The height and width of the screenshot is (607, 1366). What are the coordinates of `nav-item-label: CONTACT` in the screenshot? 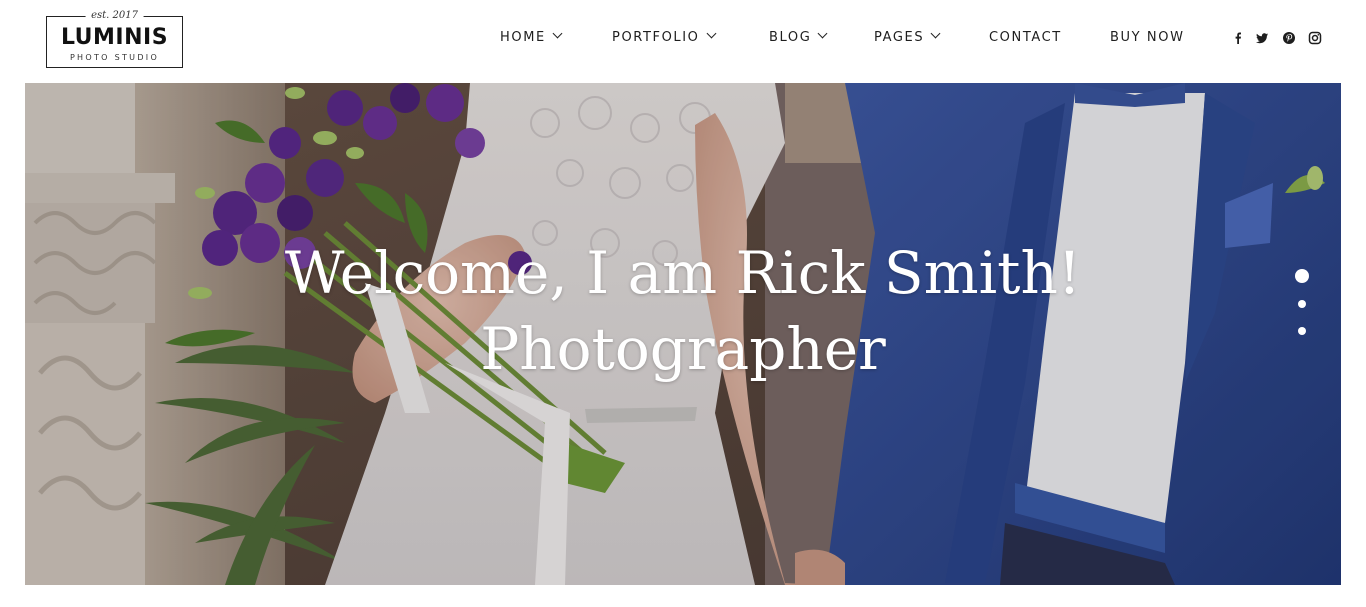 It's located at (1025, 37).